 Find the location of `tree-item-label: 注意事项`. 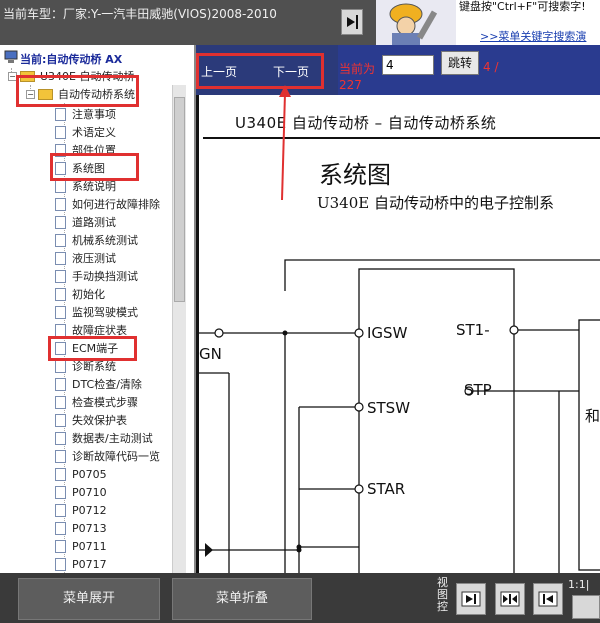

tree-item-label: 注意事项 is located at coordinates (94, 114).